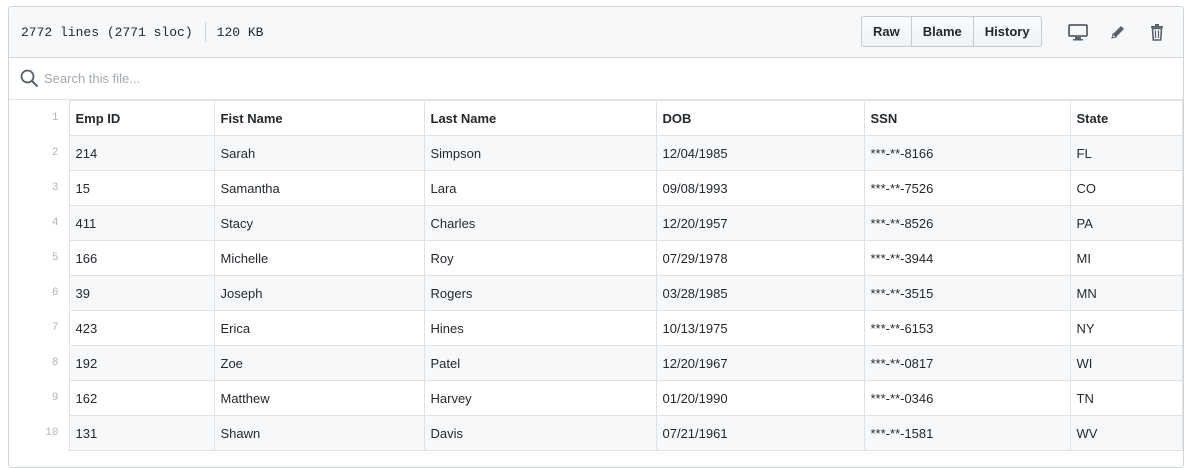 The height and width of the screenshot is (468, 1201). I want to click on trash-icon, so click(1157, 32).